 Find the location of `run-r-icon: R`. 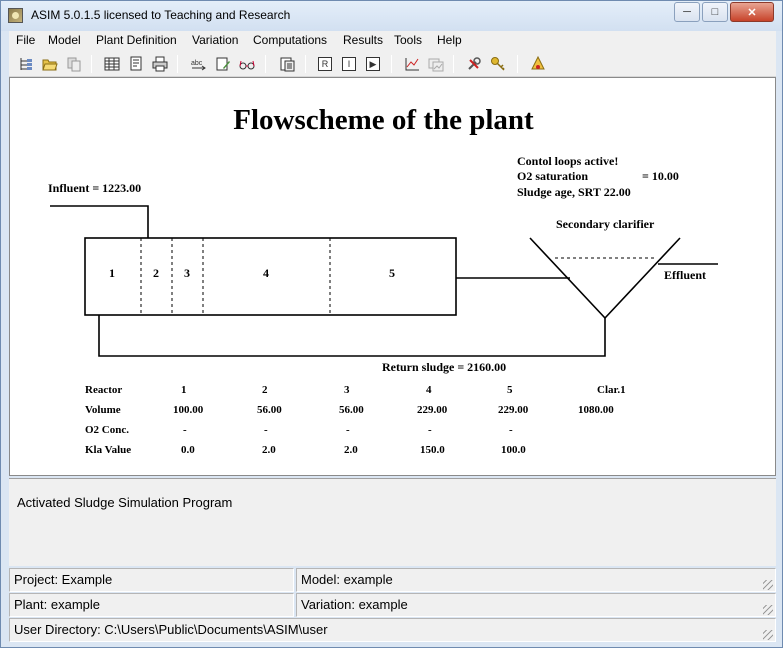

run-r-icon: R is located at coordinates (325, 64).